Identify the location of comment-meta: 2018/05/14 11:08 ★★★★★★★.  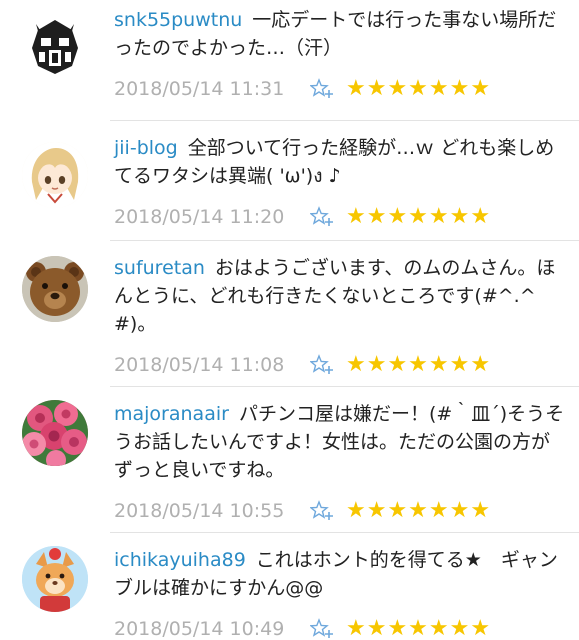
(340, 365).